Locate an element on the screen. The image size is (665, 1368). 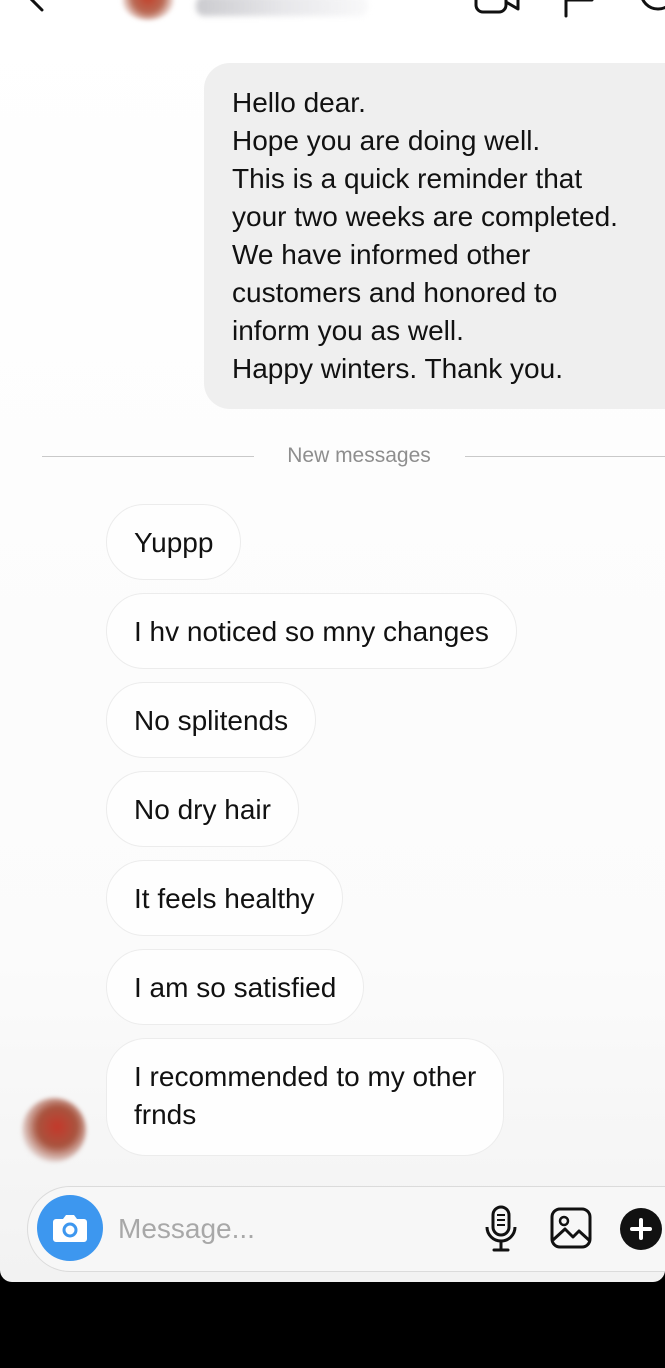
camera-button is located at coordinates (70, 1228).